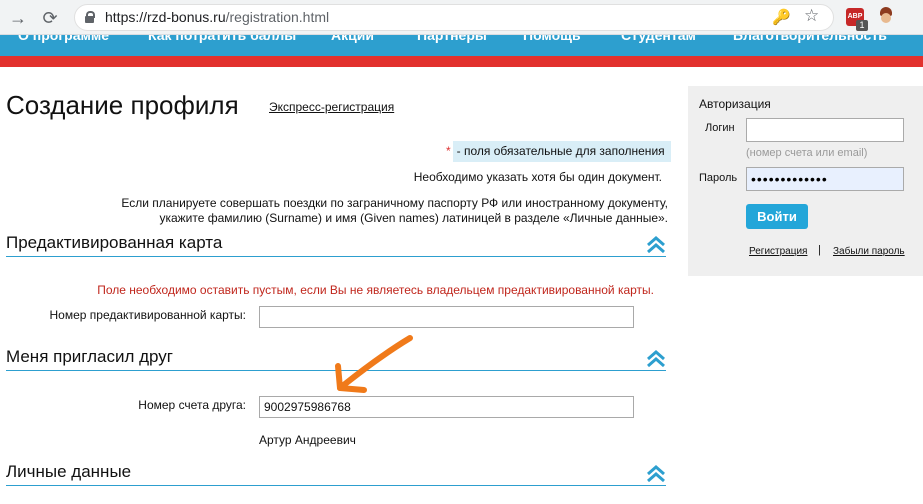  Describe the element at coordinates (90, 17) in the screenshot. I see `lock-icon` at that location.